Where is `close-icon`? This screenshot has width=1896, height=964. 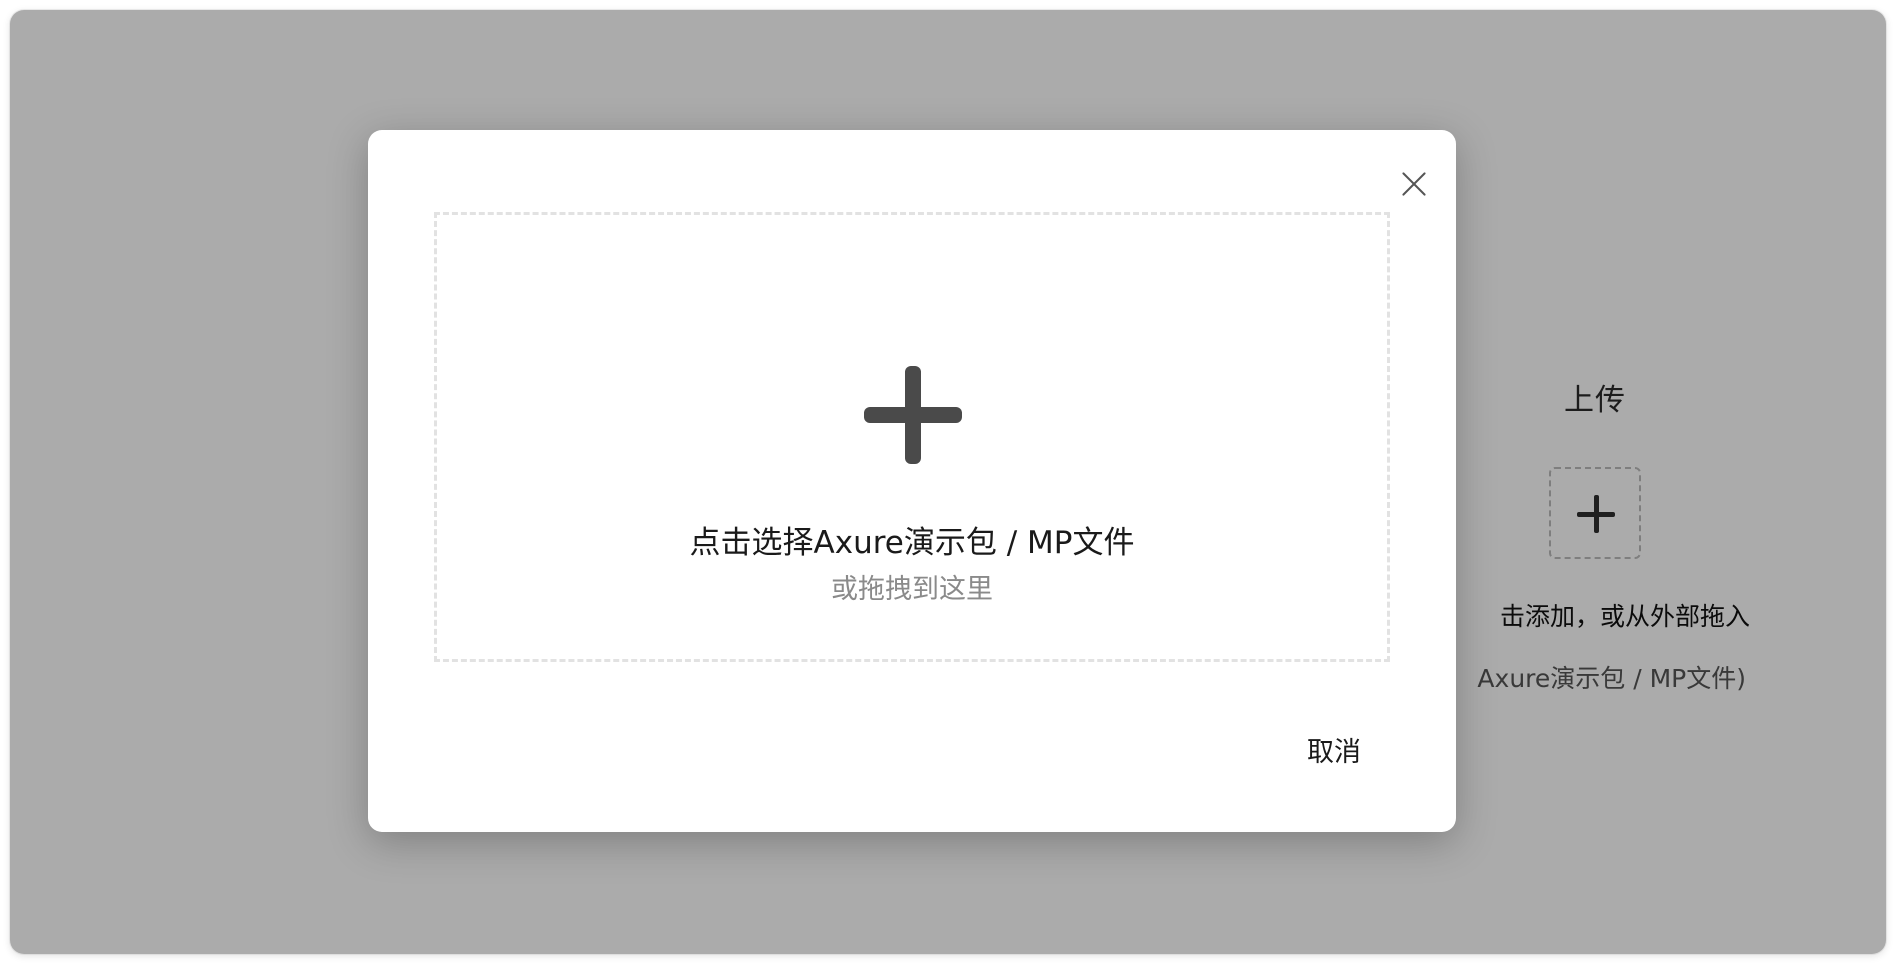 close-icon is located at coordinates (1414, 184).